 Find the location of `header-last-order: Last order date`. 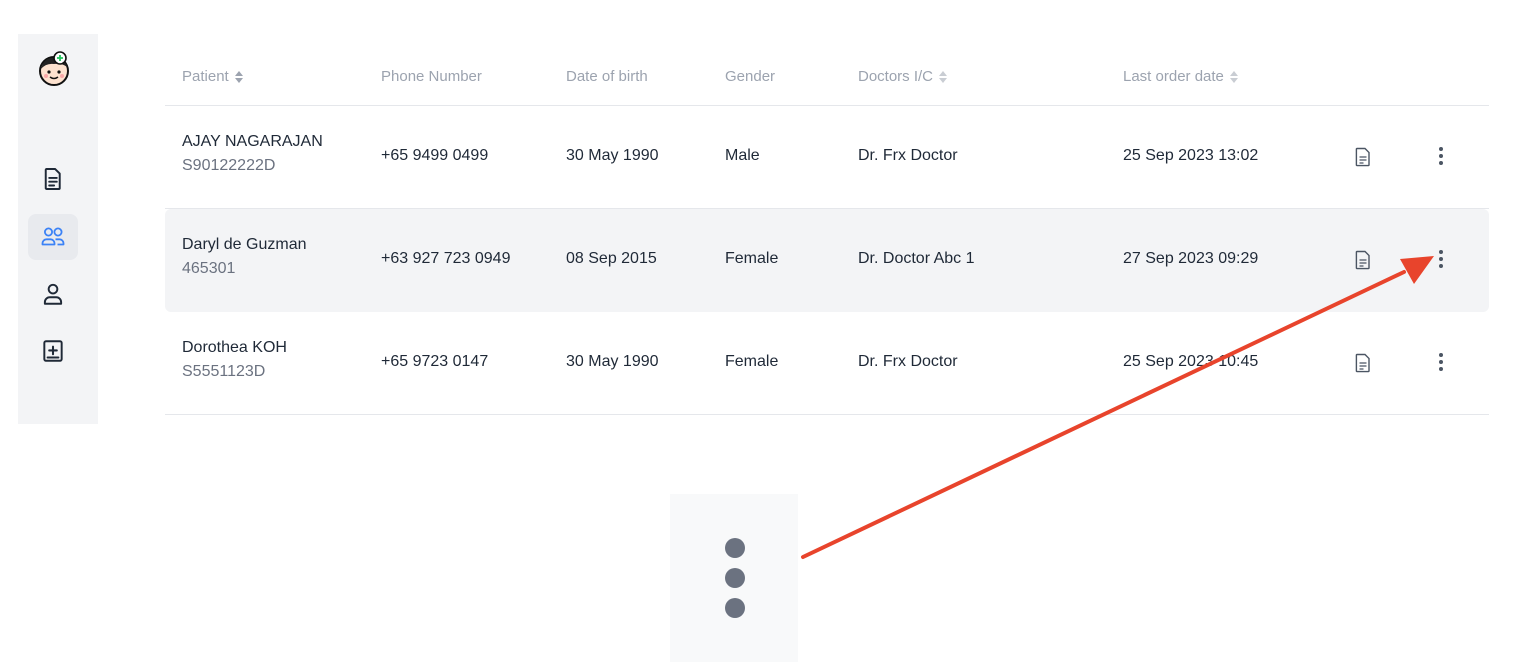

header-last-order: Last order date is located at coordinates (1180, 76).